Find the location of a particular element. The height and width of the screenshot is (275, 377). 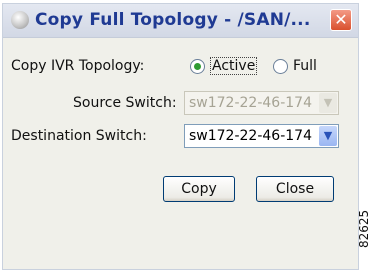

source-switch-select: sw172-22-46-174 ▼ is located at coordinates (261, 103).